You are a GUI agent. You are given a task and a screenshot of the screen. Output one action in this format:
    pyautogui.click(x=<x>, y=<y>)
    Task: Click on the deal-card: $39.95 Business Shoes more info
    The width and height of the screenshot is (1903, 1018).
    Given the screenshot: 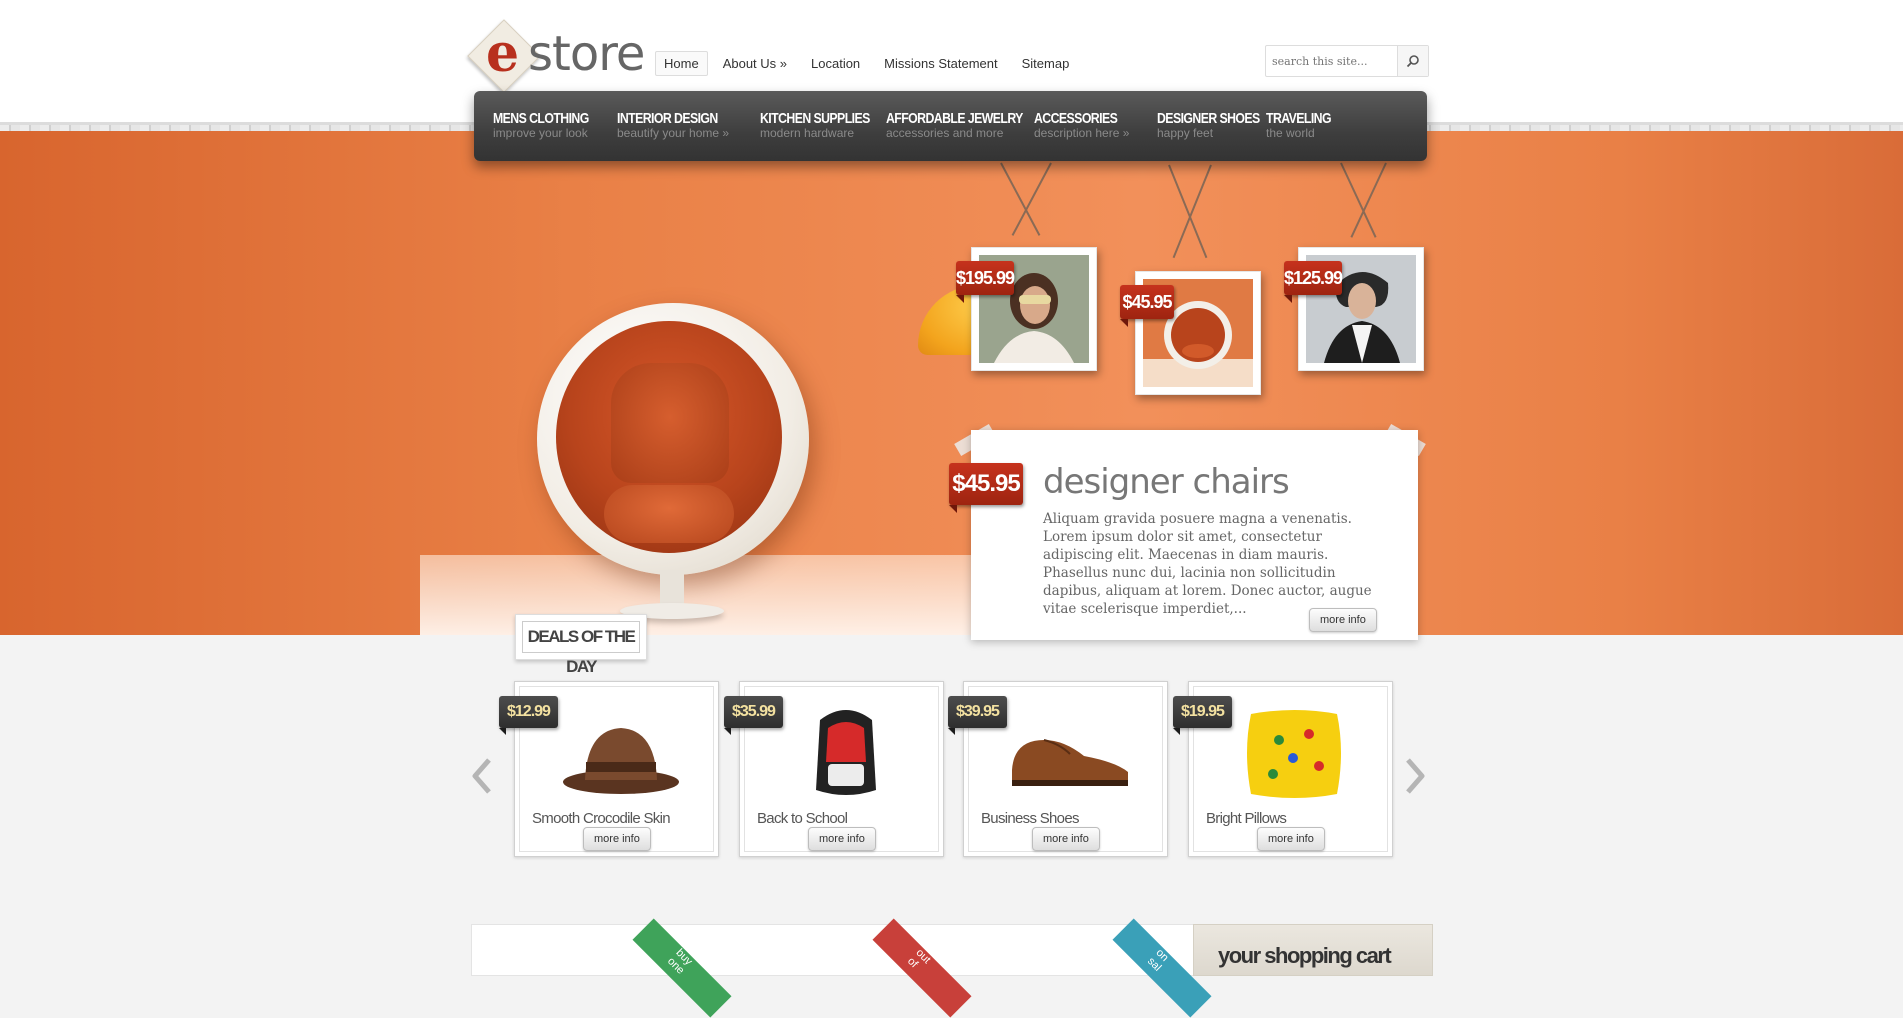 What is the action you would take?
    pyautogui.click(x=1058, y=769)
    